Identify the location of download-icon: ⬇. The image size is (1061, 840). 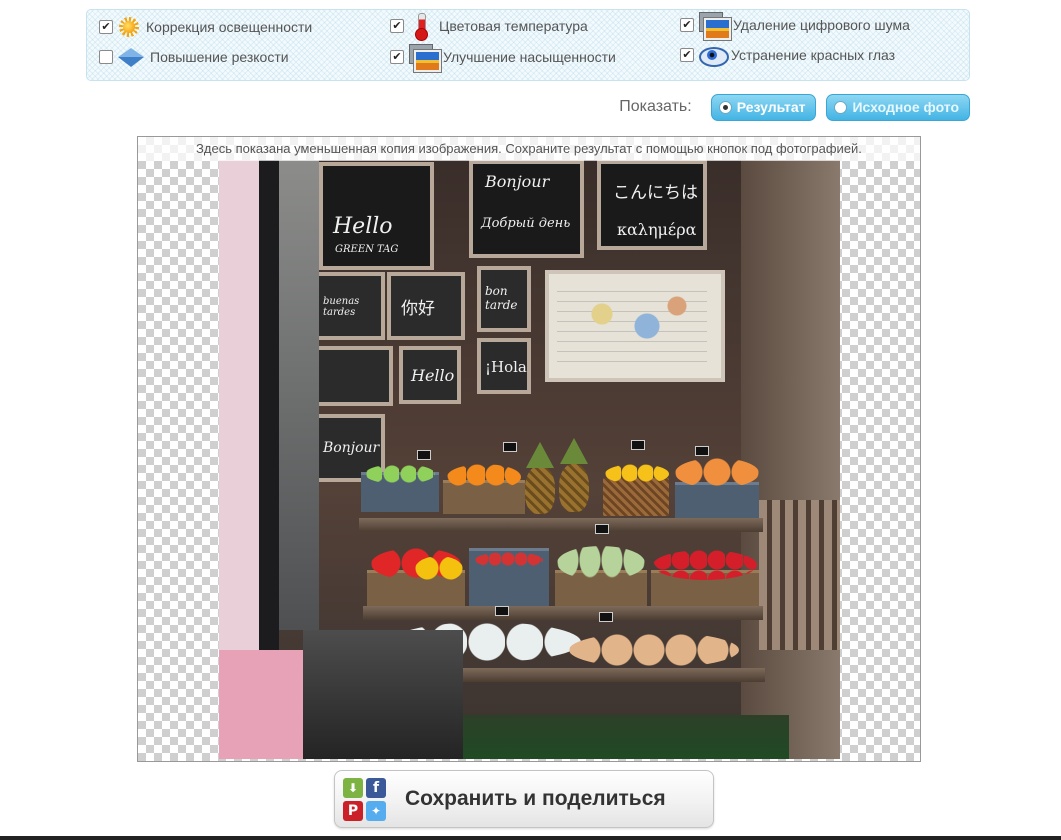
(353, 787).